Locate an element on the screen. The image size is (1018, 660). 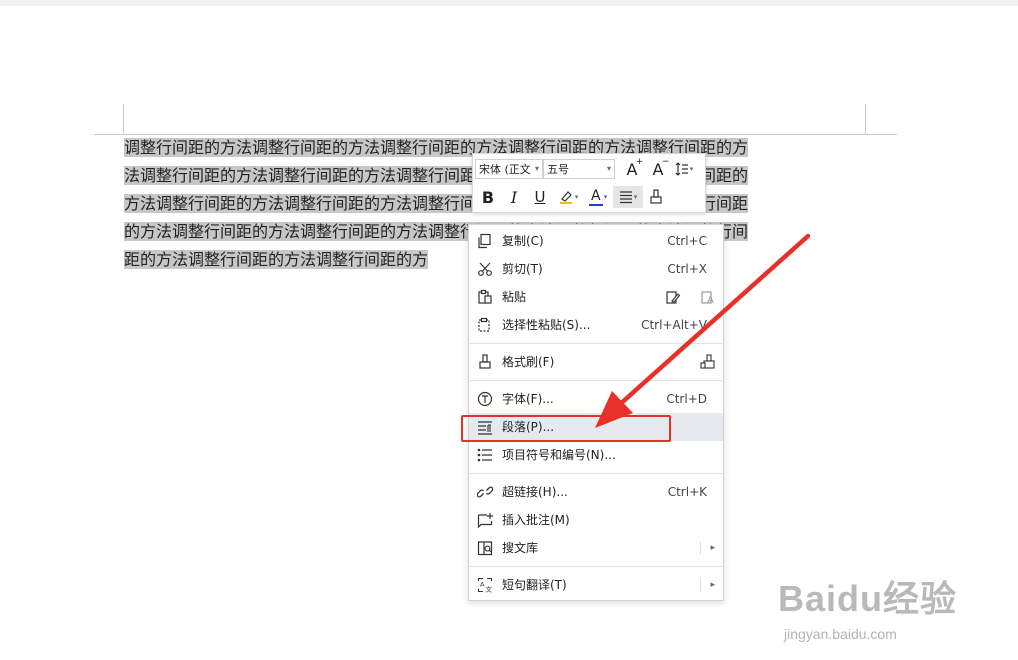
menu-item-shortcut: Ctrl+Alt+V is located at coordinates (674, 325).